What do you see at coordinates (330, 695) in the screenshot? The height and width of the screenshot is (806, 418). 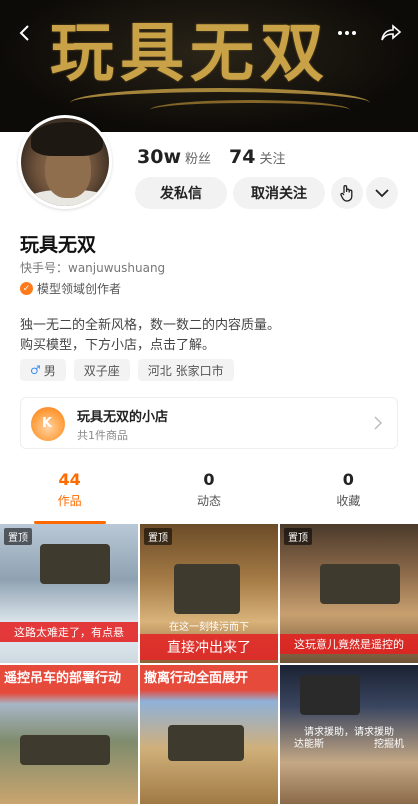 I see `excavator-shape` at bounding box center [330, 695].